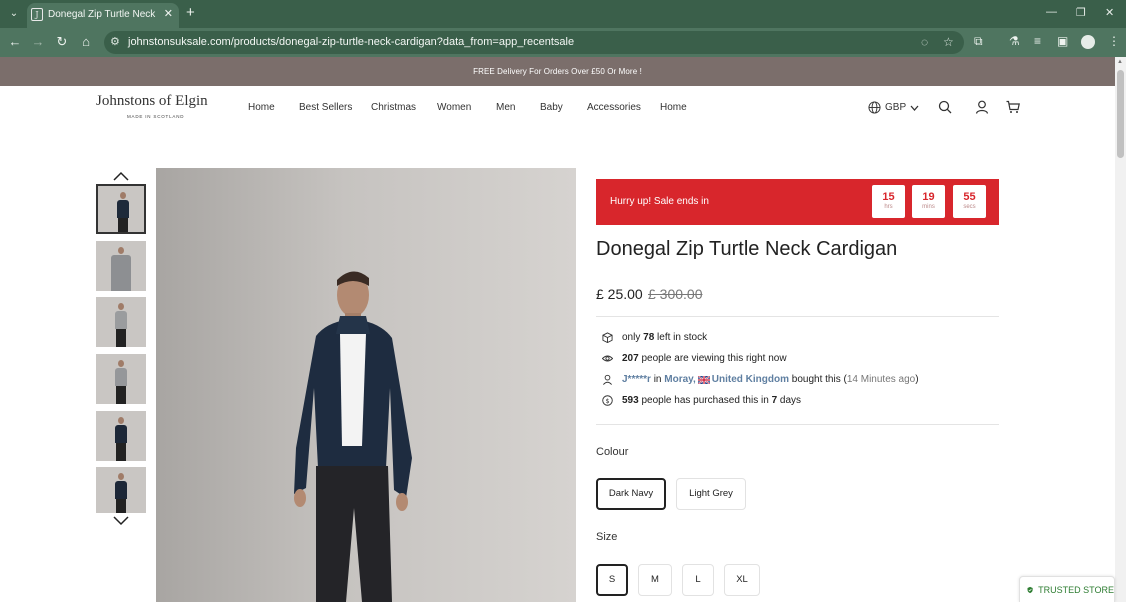 This screenshot has height=602, width=1126. Describe the element at coordinates (612, 452) in the screenshot. I see `colour-label: Colour` at that location.